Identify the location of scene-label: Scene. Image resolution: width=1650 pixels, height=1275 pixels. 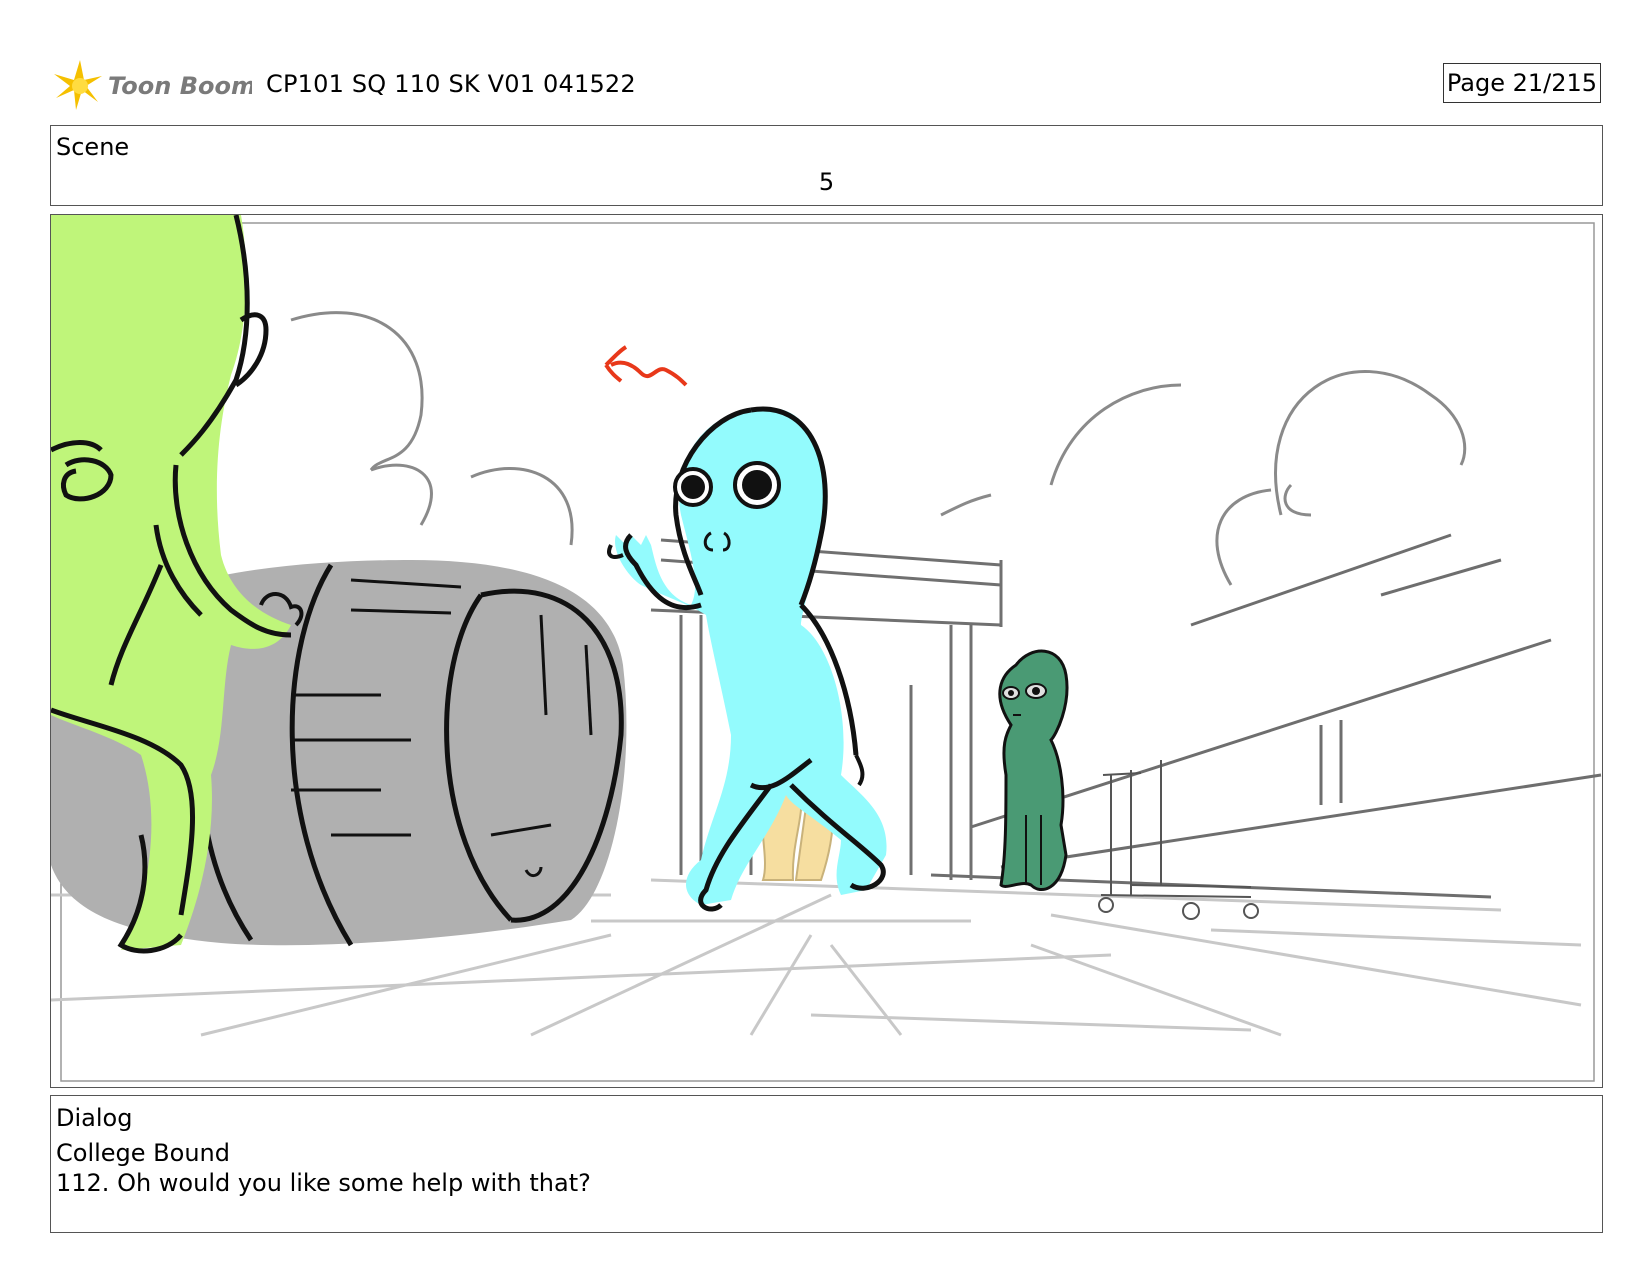
(93, 147).